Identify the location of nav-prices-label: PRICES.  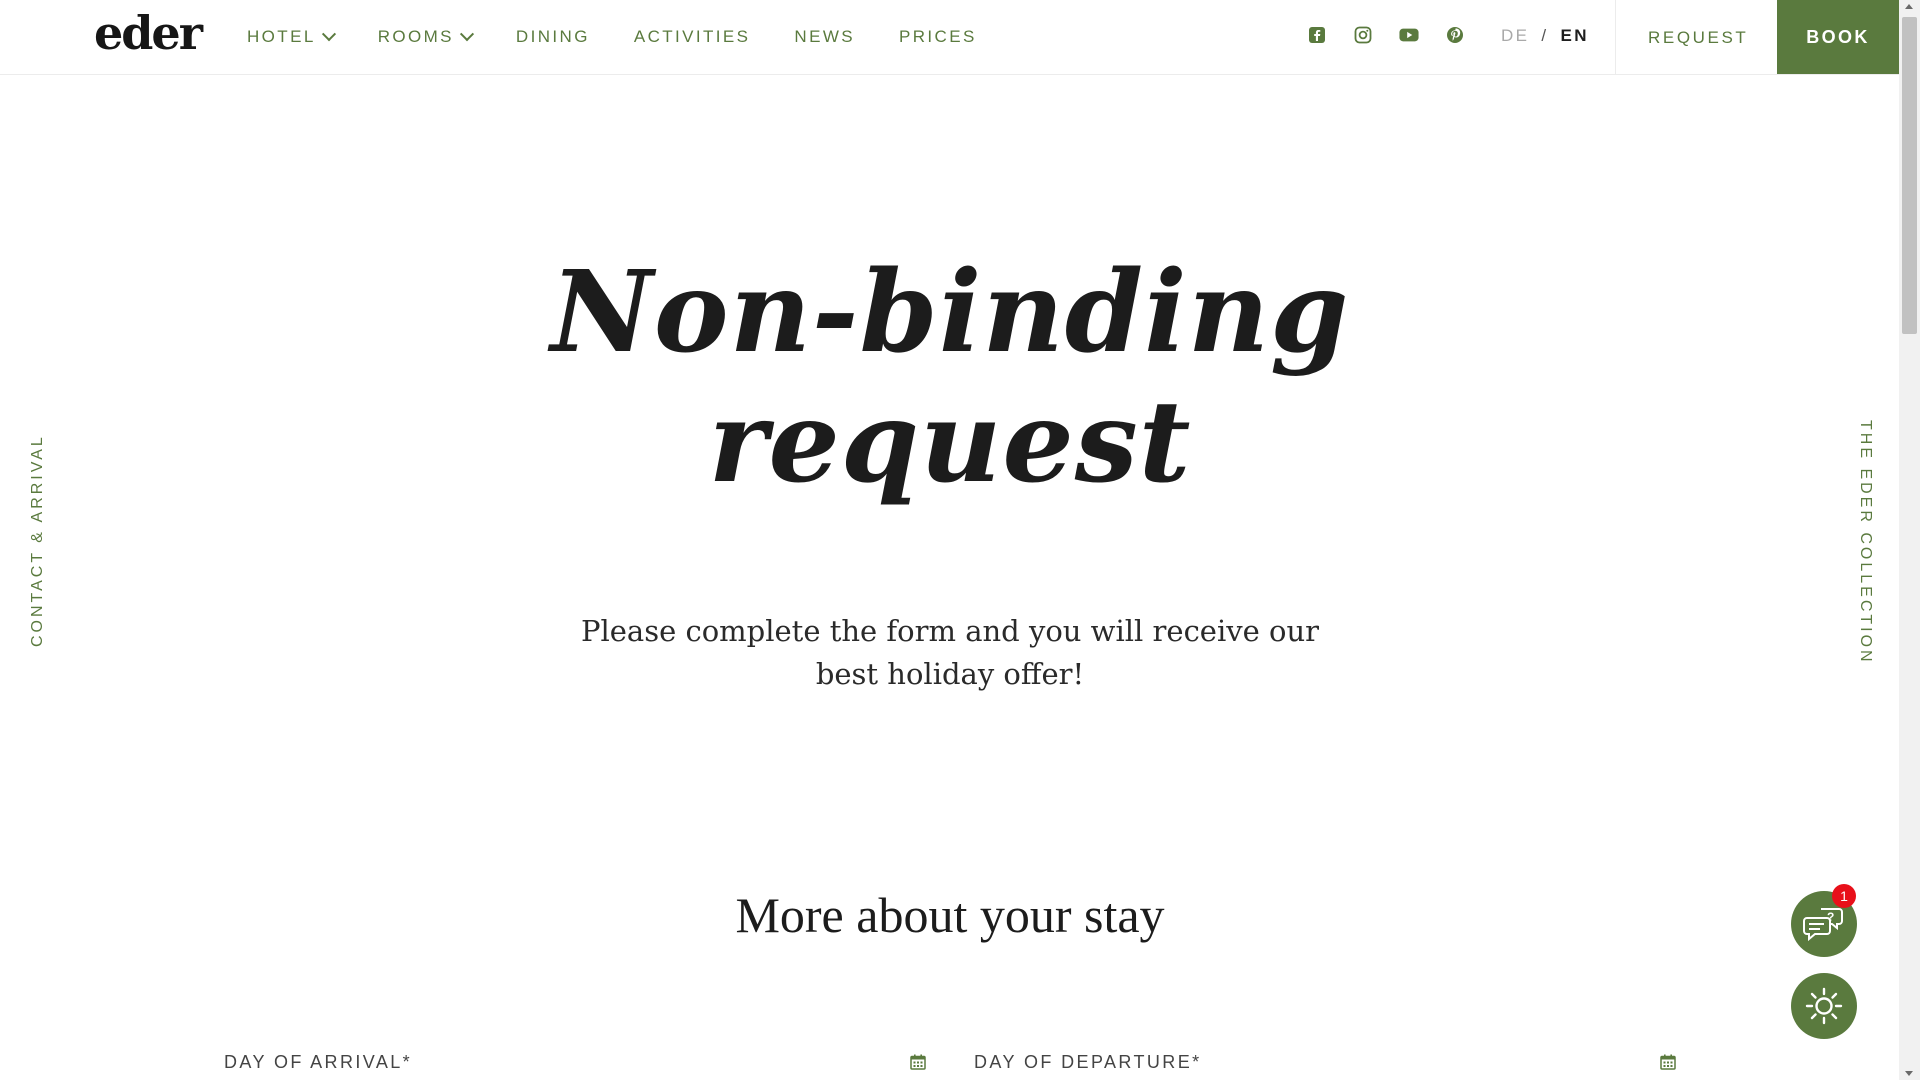
(938, 36).